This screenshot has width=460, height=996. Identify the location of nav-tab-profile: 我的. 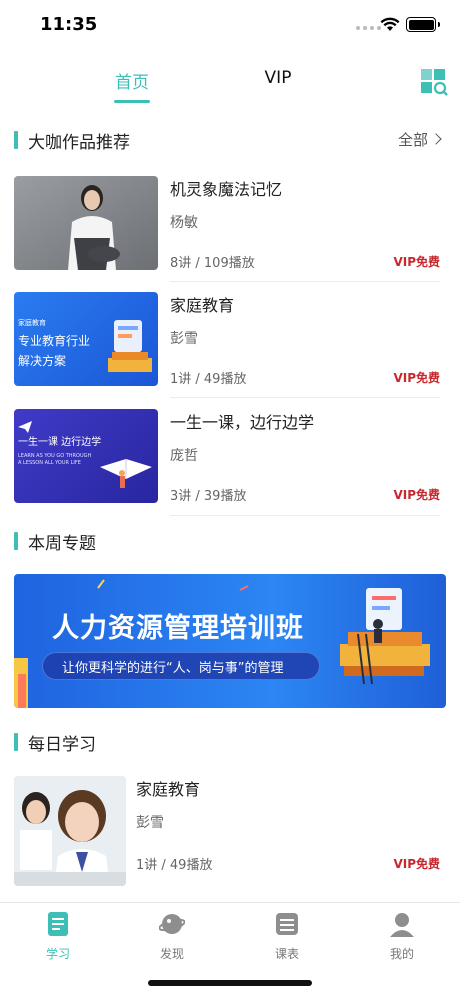
(402, 936).